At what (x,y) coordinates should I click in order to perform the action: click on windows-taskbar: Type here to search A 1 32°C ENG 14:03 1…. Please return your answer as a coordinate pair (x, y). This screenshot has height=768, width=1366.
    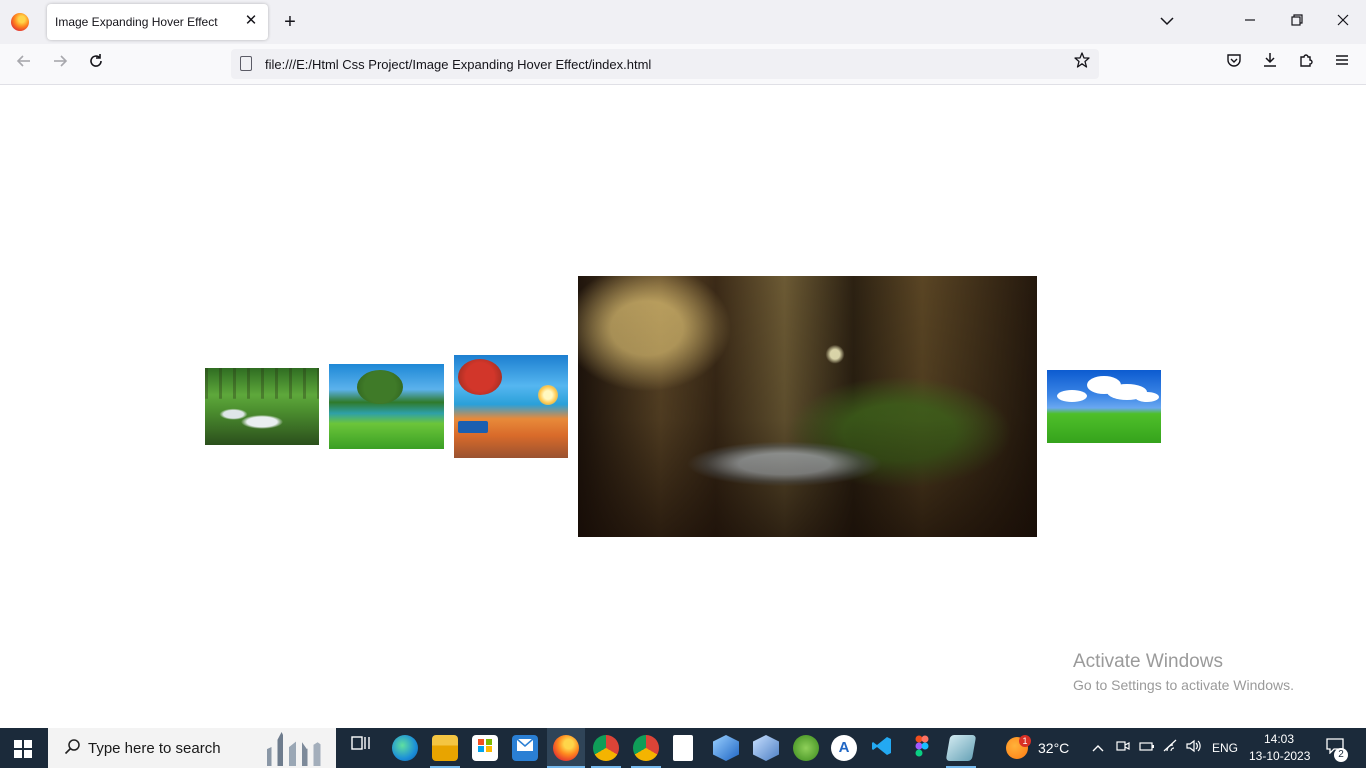
    Looking at the image, I should click on (683, 748).